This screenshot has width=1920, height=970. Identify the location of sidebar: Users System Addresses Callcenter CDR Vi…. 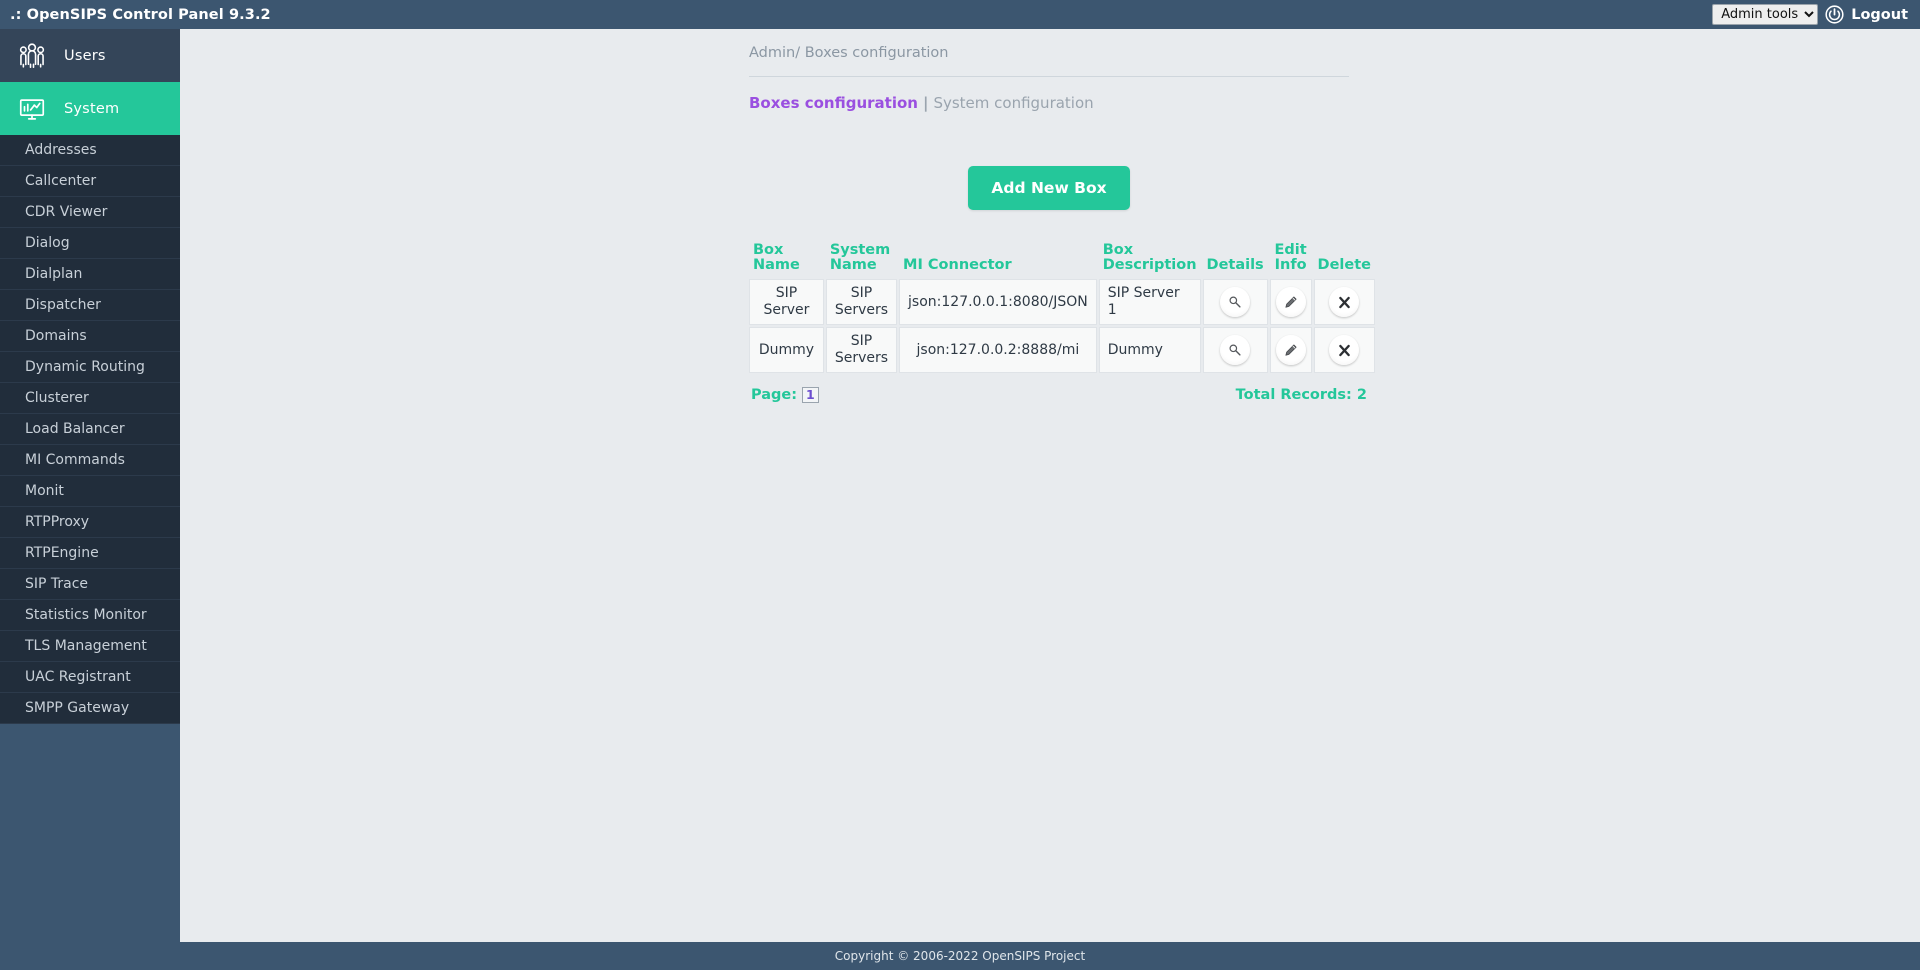
(90, 499).